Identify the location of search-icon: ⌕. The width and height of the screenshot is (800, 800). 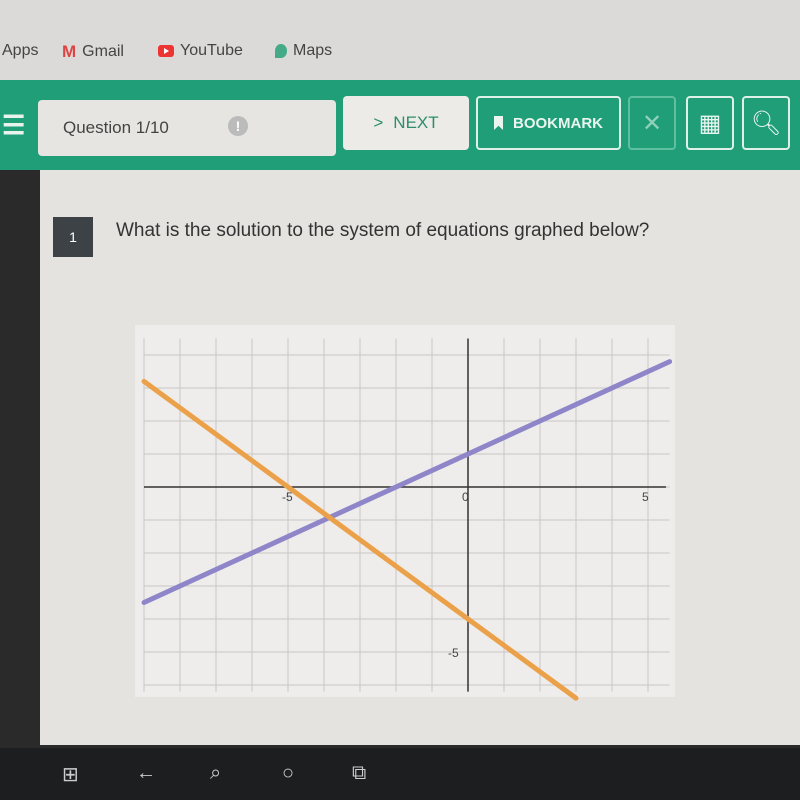
(215, 773).